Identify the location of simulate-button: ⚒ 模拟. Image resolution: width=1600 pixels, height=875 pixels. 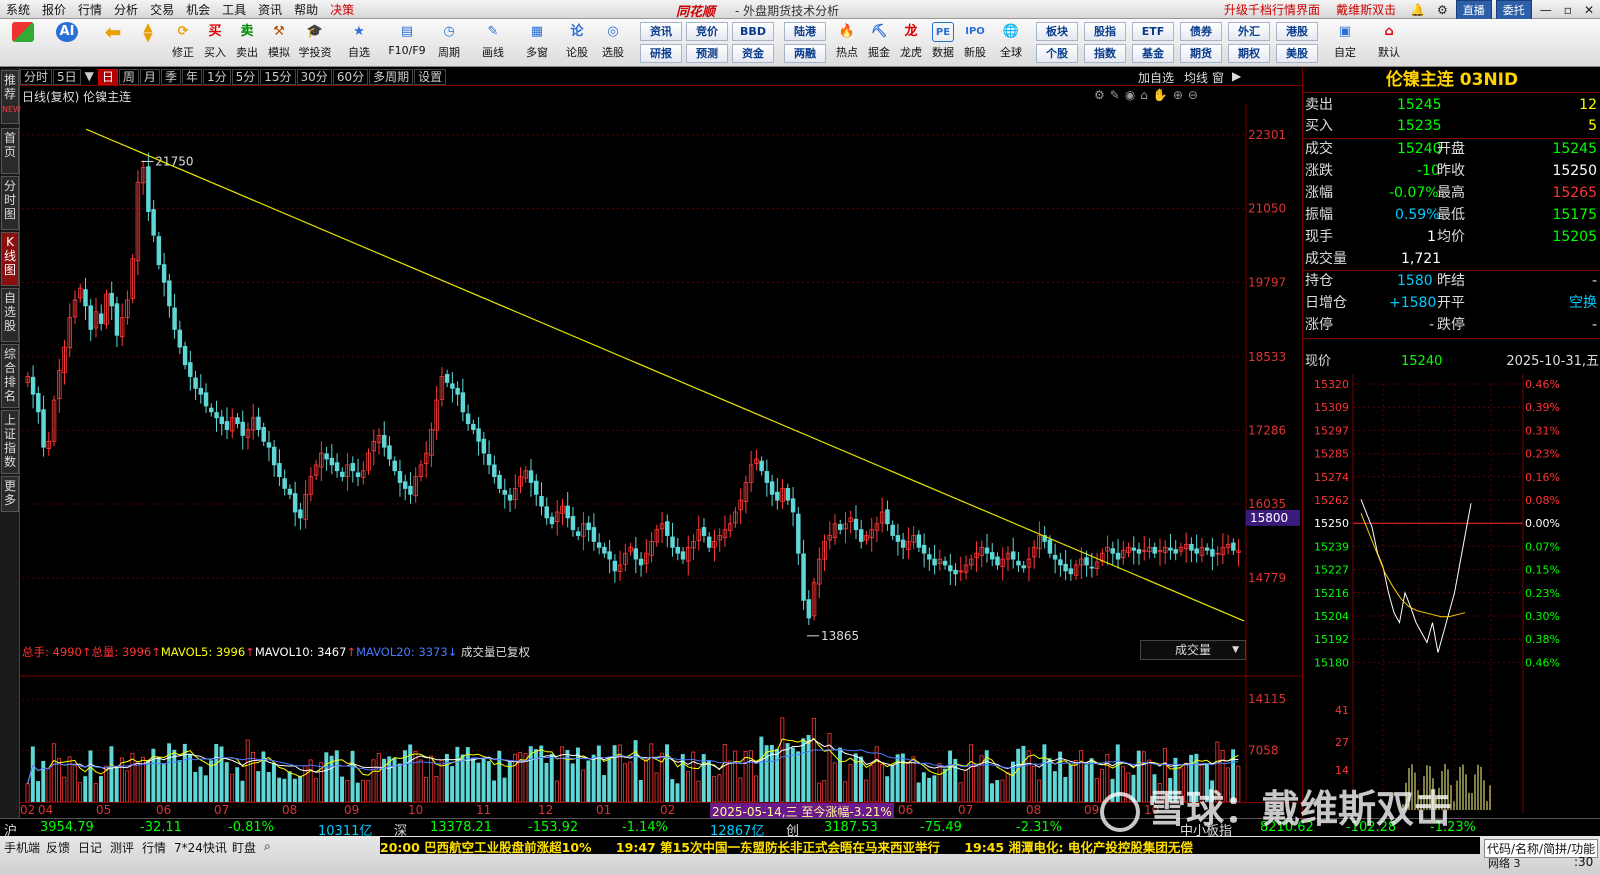
(279, 43).